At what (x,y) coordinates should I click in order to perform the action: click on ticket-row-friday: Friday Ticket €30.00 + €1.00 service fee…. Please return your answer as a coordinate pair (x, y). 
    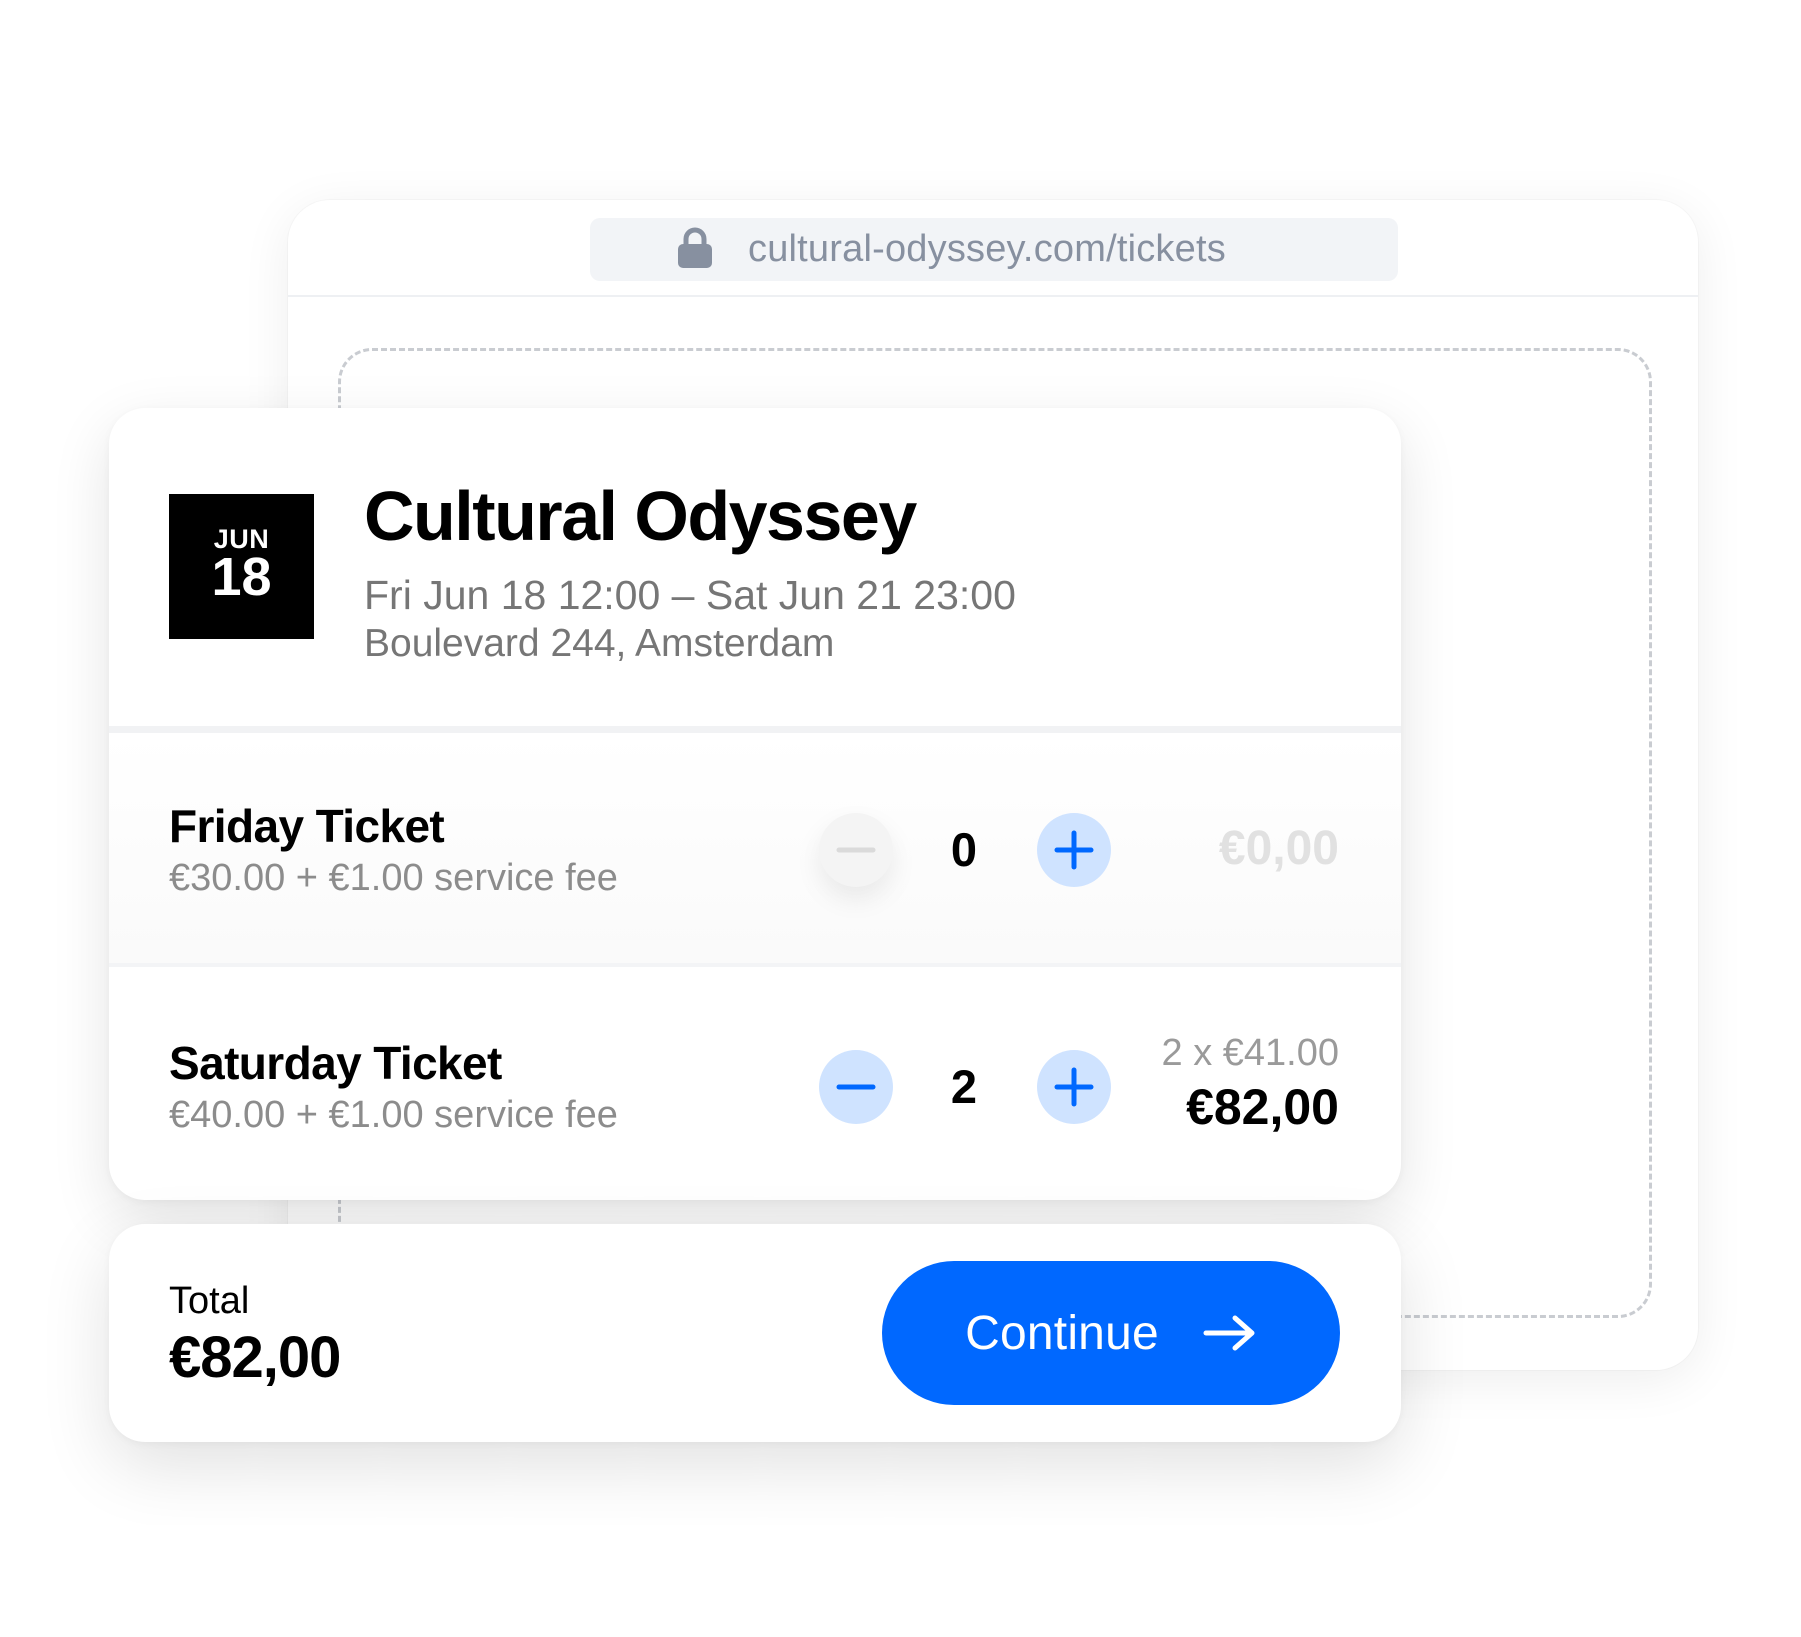
    Looking at the image, I should click on (755, 848).